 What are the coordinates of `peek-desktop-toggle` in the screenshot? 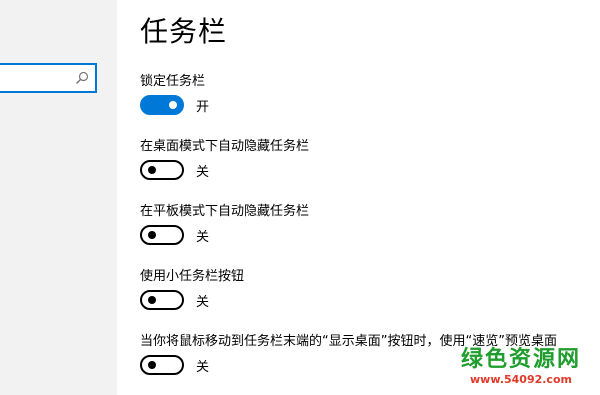 It's located at (162, 365).